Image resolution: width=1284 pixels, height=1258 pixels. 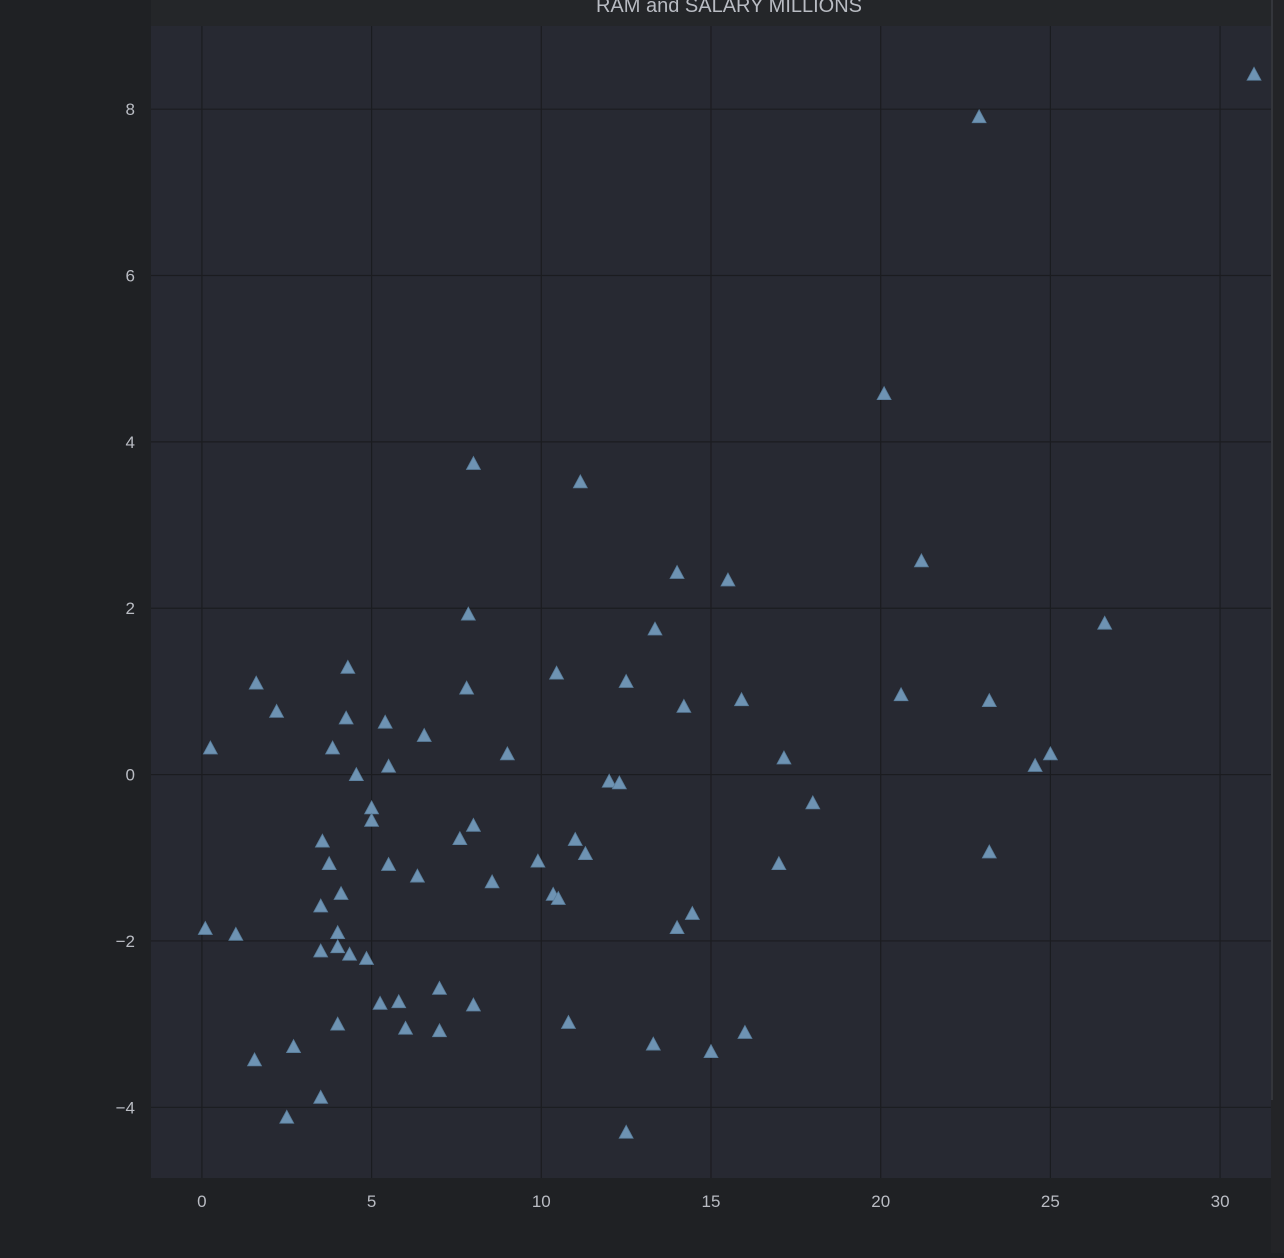 I want to click on x-tick-label: 10, so click(x=541, y=1201).